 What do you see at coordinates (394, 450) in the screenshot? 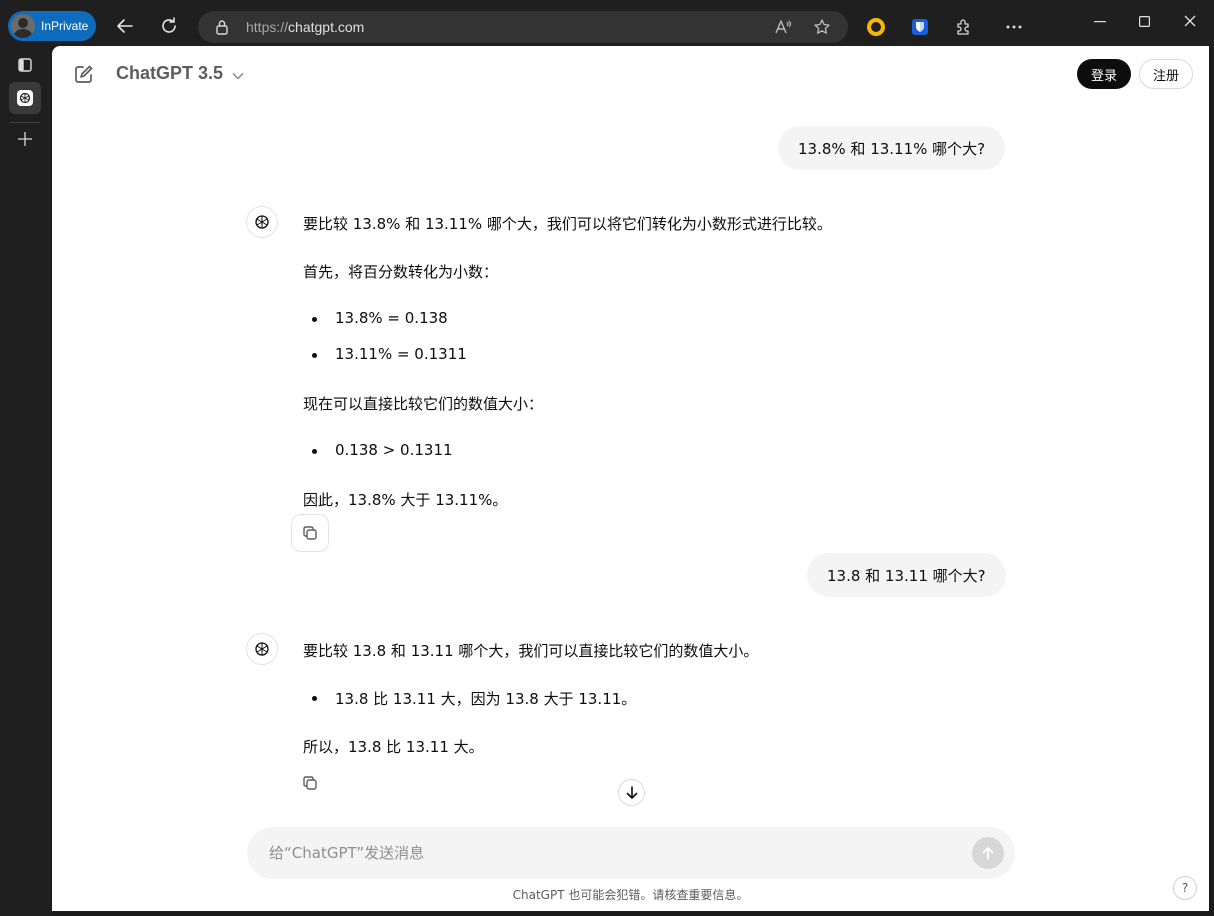
I see `list-item: 0.138 > 0.1311` at bounding box center [394, 450].